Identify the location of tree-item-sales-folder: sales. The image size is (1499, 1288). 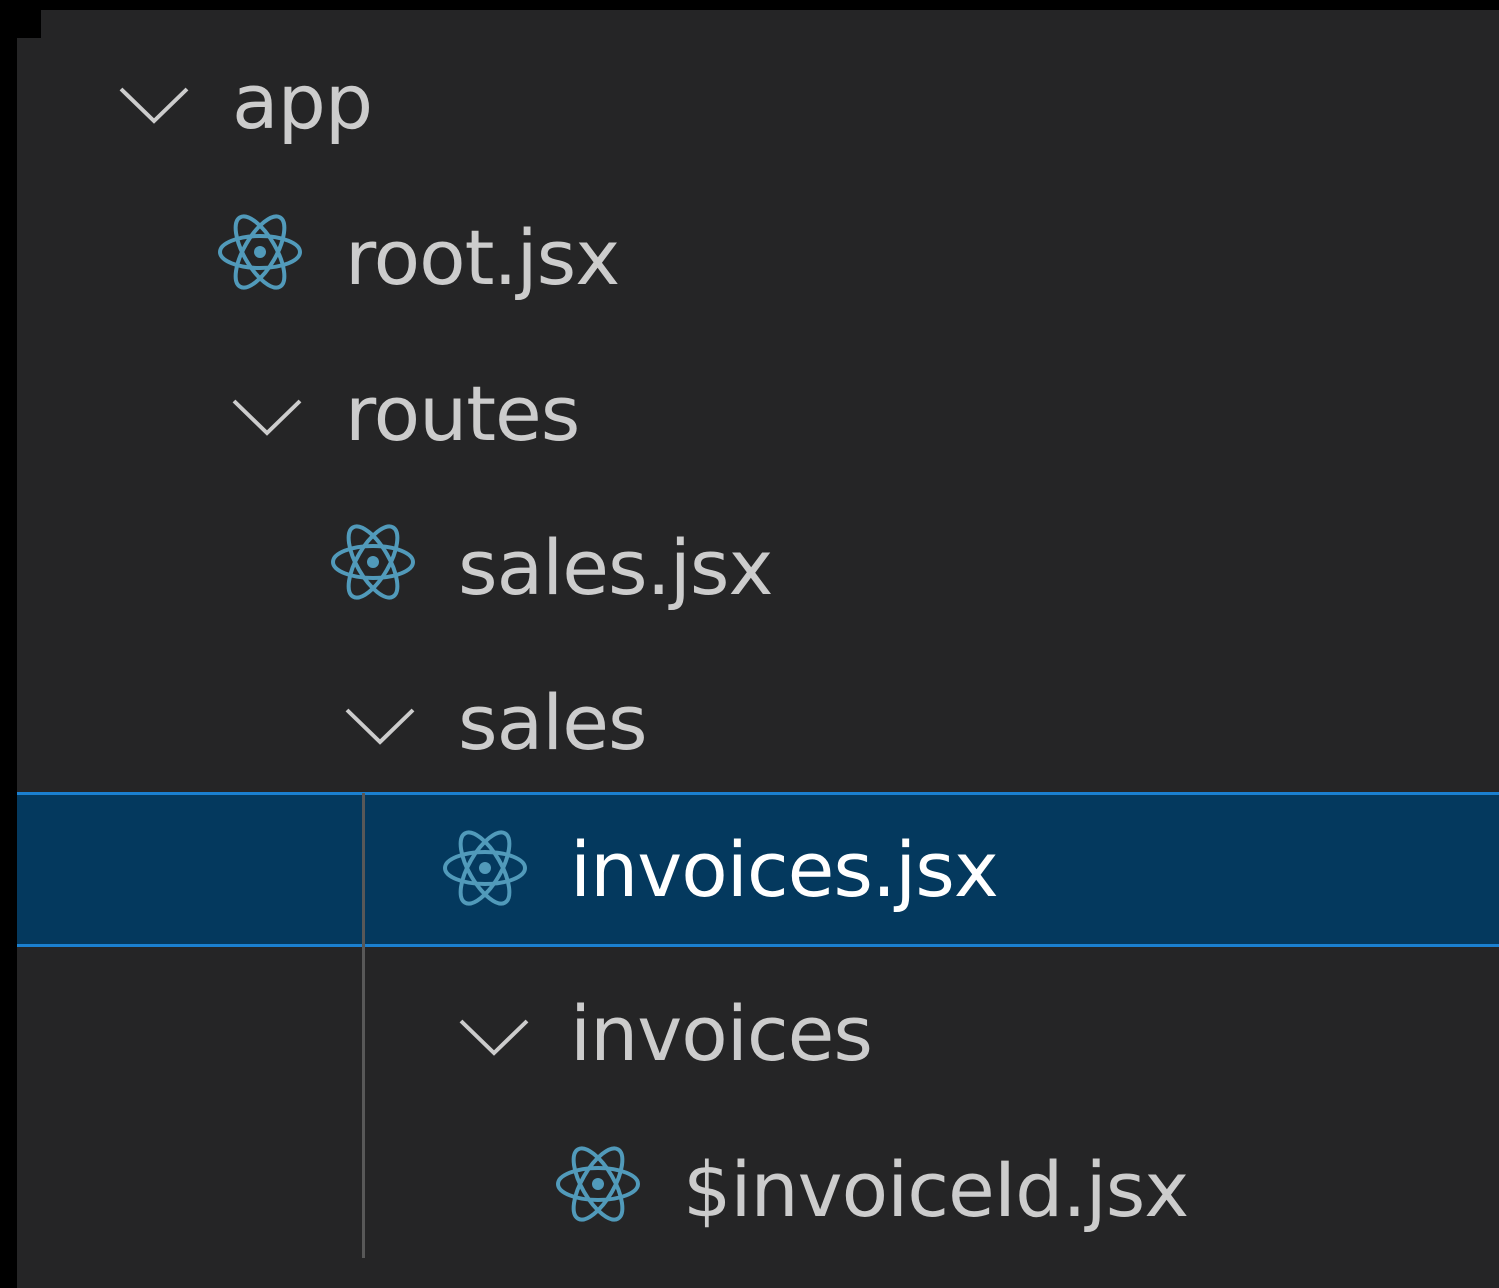
(758, 722).